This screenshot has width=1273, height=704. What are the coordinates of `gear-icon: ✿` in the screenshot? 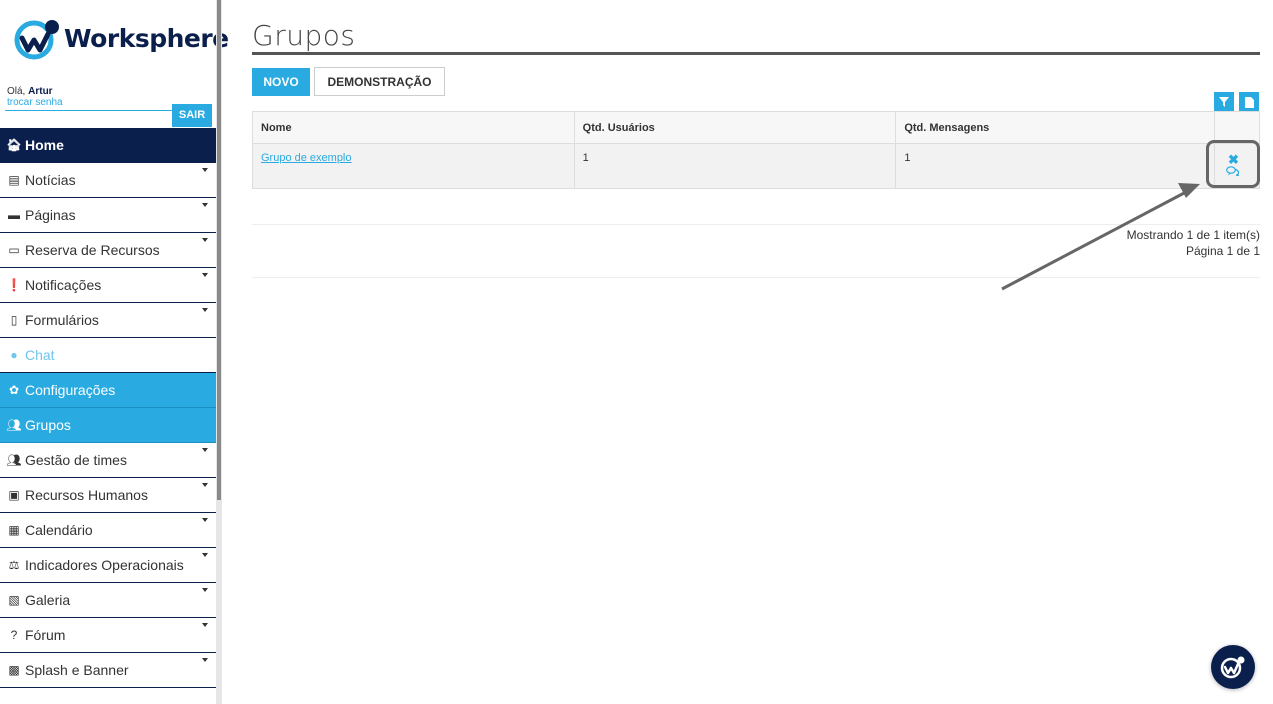 It's located at (14, 390).